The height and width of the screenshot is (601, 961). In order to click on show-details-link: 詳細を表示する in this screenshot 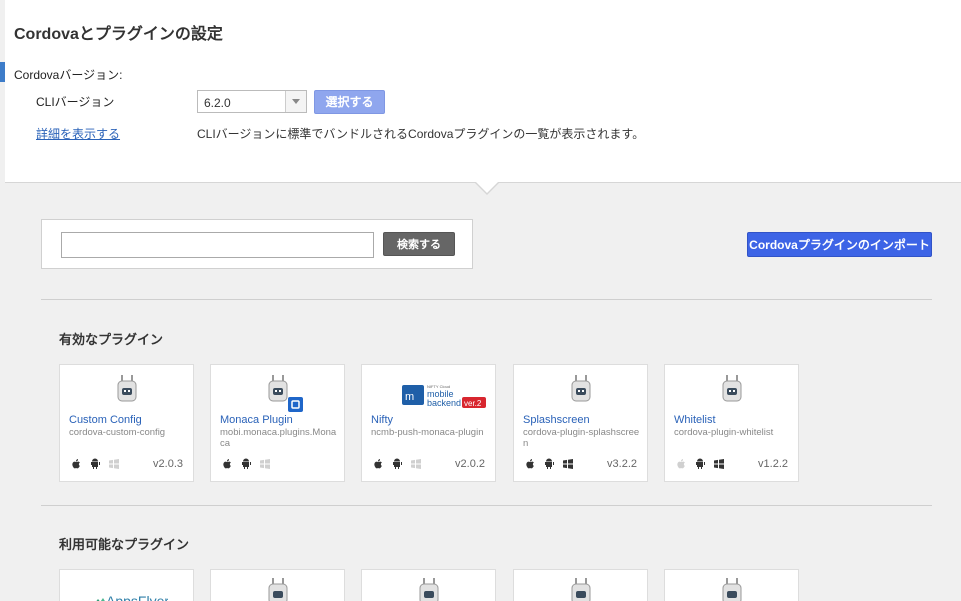, I will do `click(78, 133)`.